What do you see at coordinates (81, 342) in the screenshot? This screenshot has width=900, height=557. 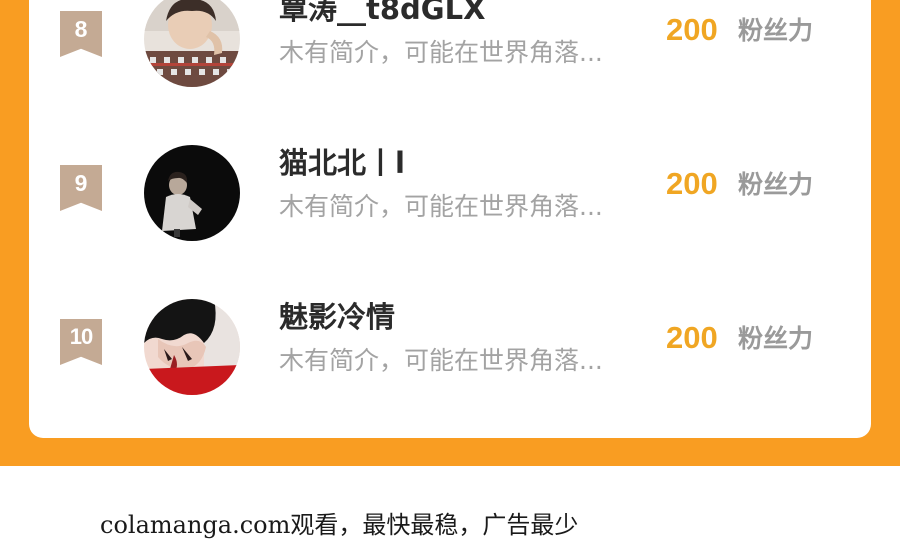 I see `rank-badge: 10` at bounding box center [81, 342].